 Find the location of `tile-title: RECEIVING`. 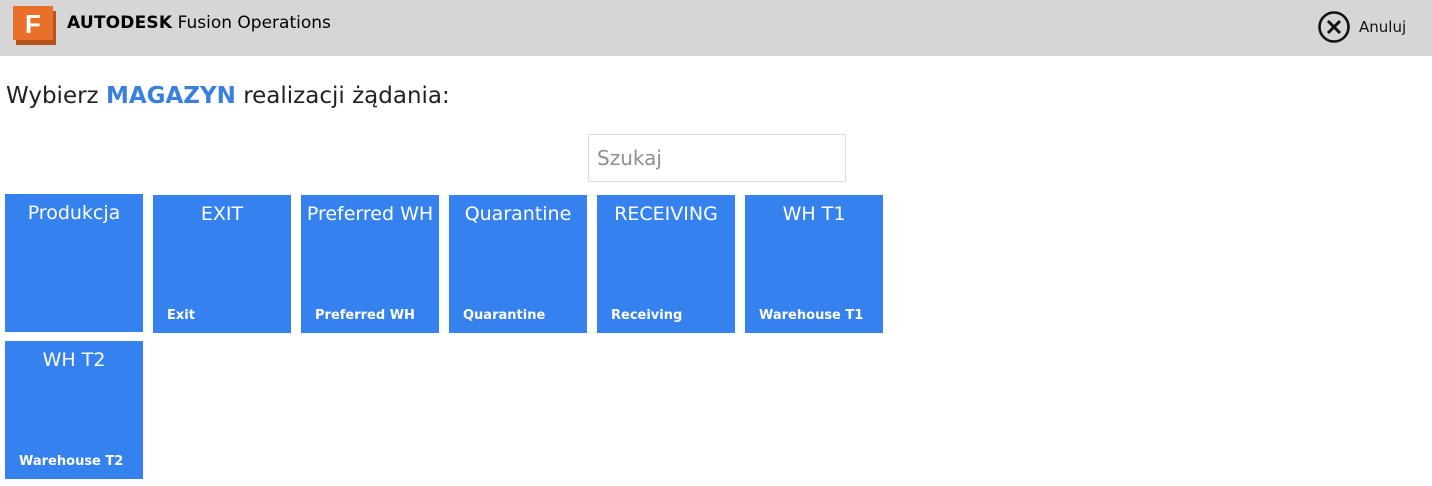

tile-title: RECEIVING is located at coordinates (666, 214).